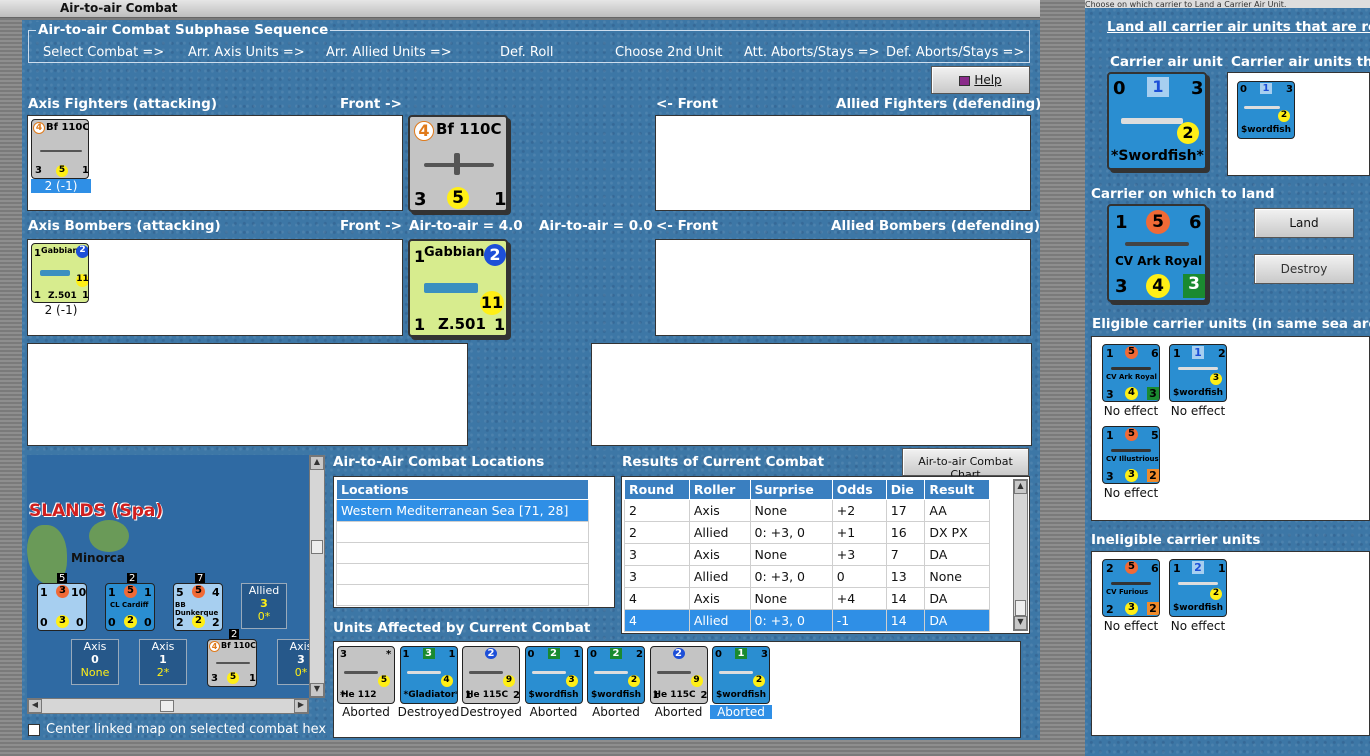 The height and width of the screenshot is (756, 1370). What do you see at coordinates (1198, 373) in the screenshot?
I see `carrier-list-counter: 1 1 2 3 $wordfish` at bounding box center [1198, 373].